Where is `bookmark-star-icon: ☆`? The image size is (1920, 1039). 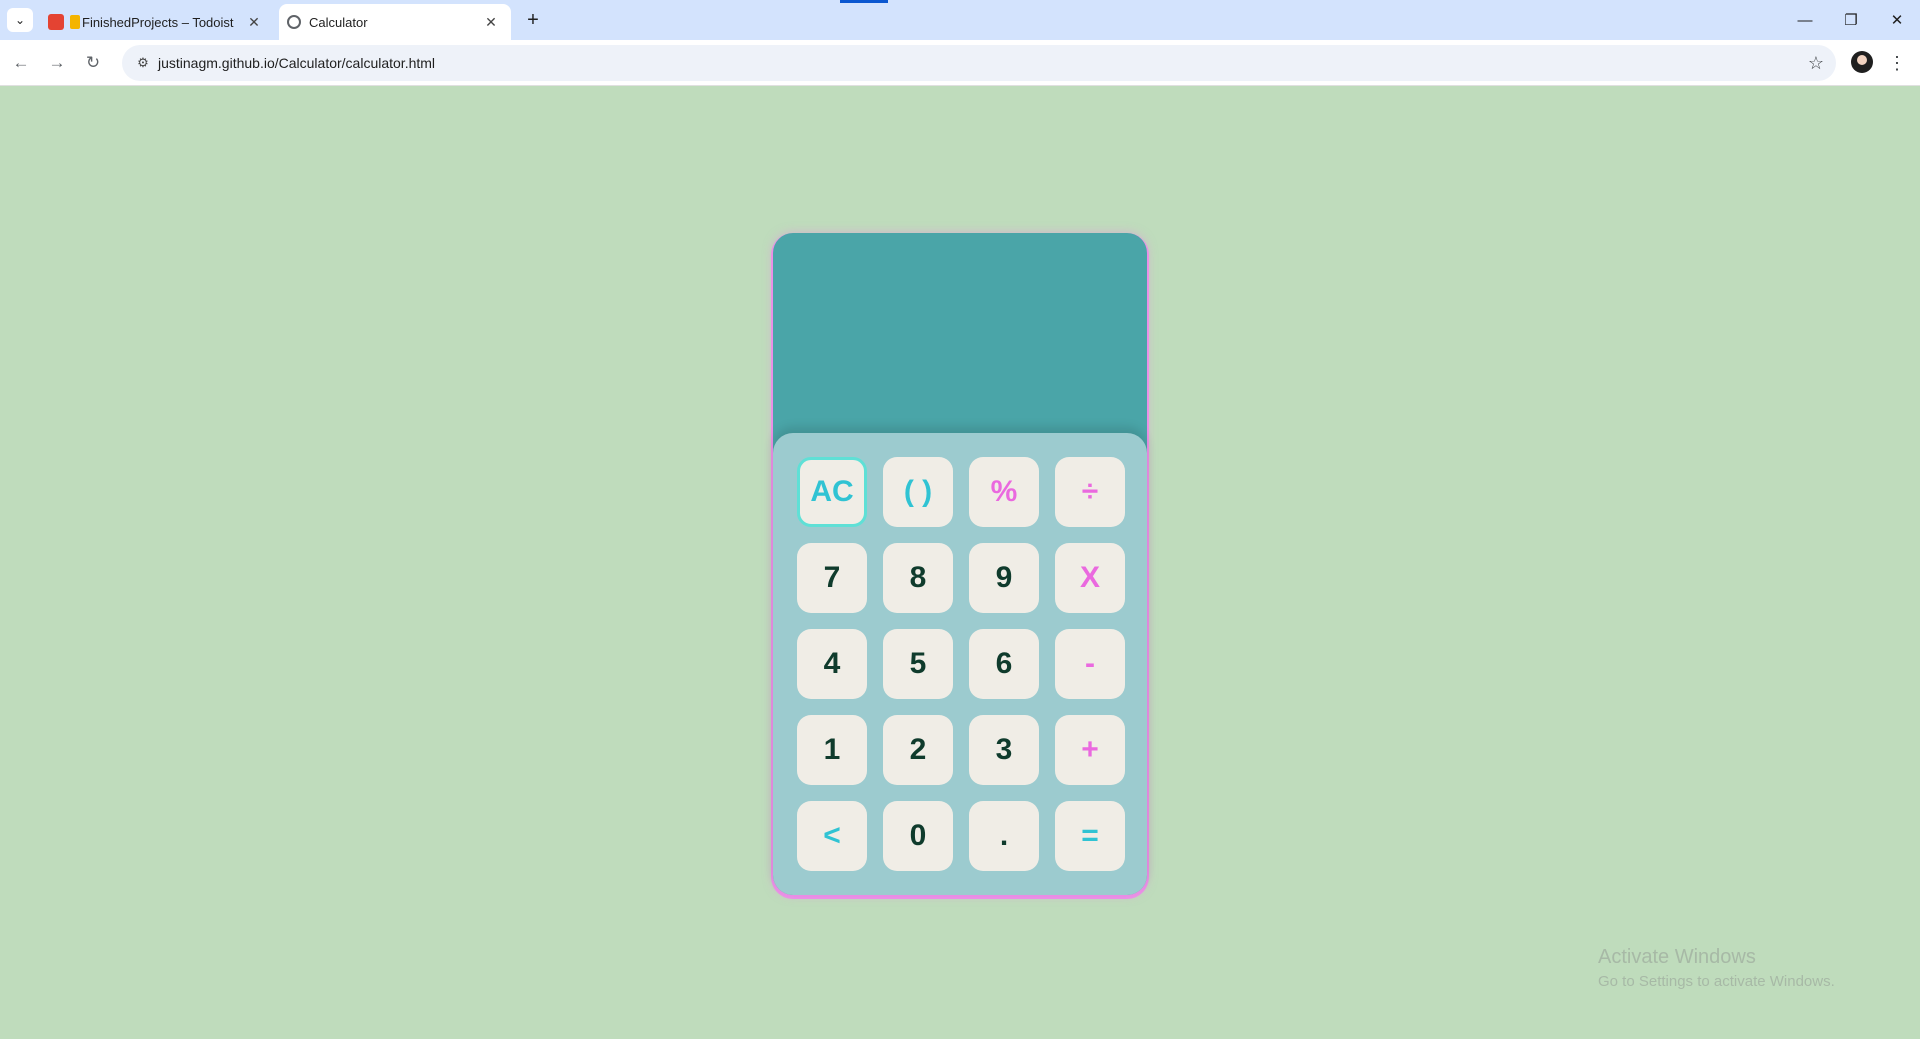 bookmark-star-icon: ☆ is located at coordinates (1816, 63).